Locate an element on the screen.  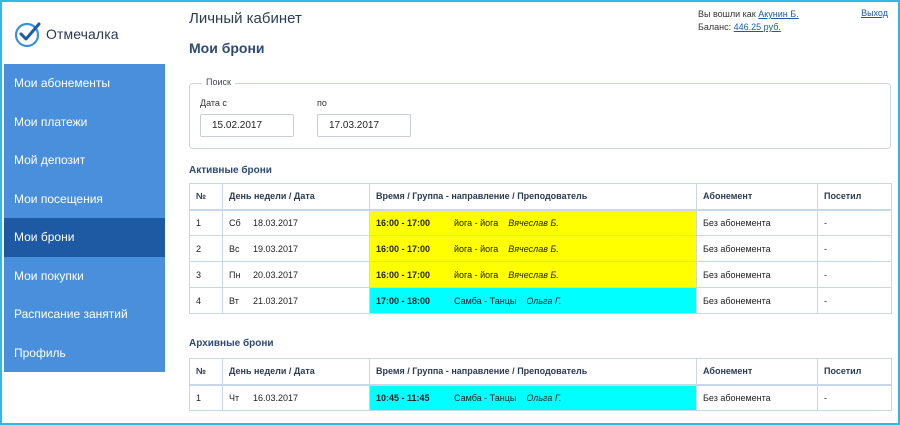
row-dow: Вт is located at coordinates (234, 300).